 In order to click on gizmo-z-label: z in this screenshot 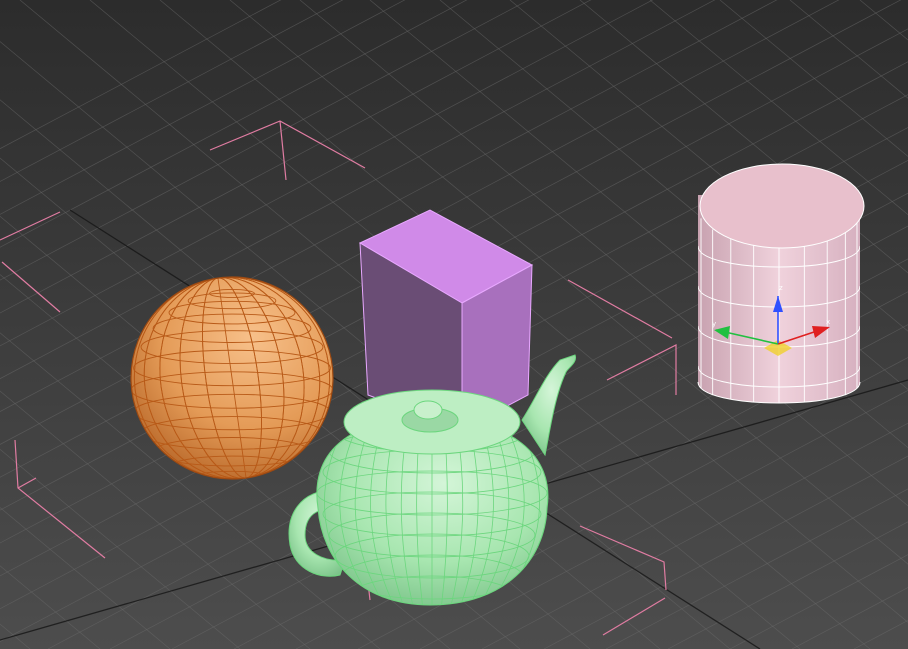, I will do `click(781, 288)`.